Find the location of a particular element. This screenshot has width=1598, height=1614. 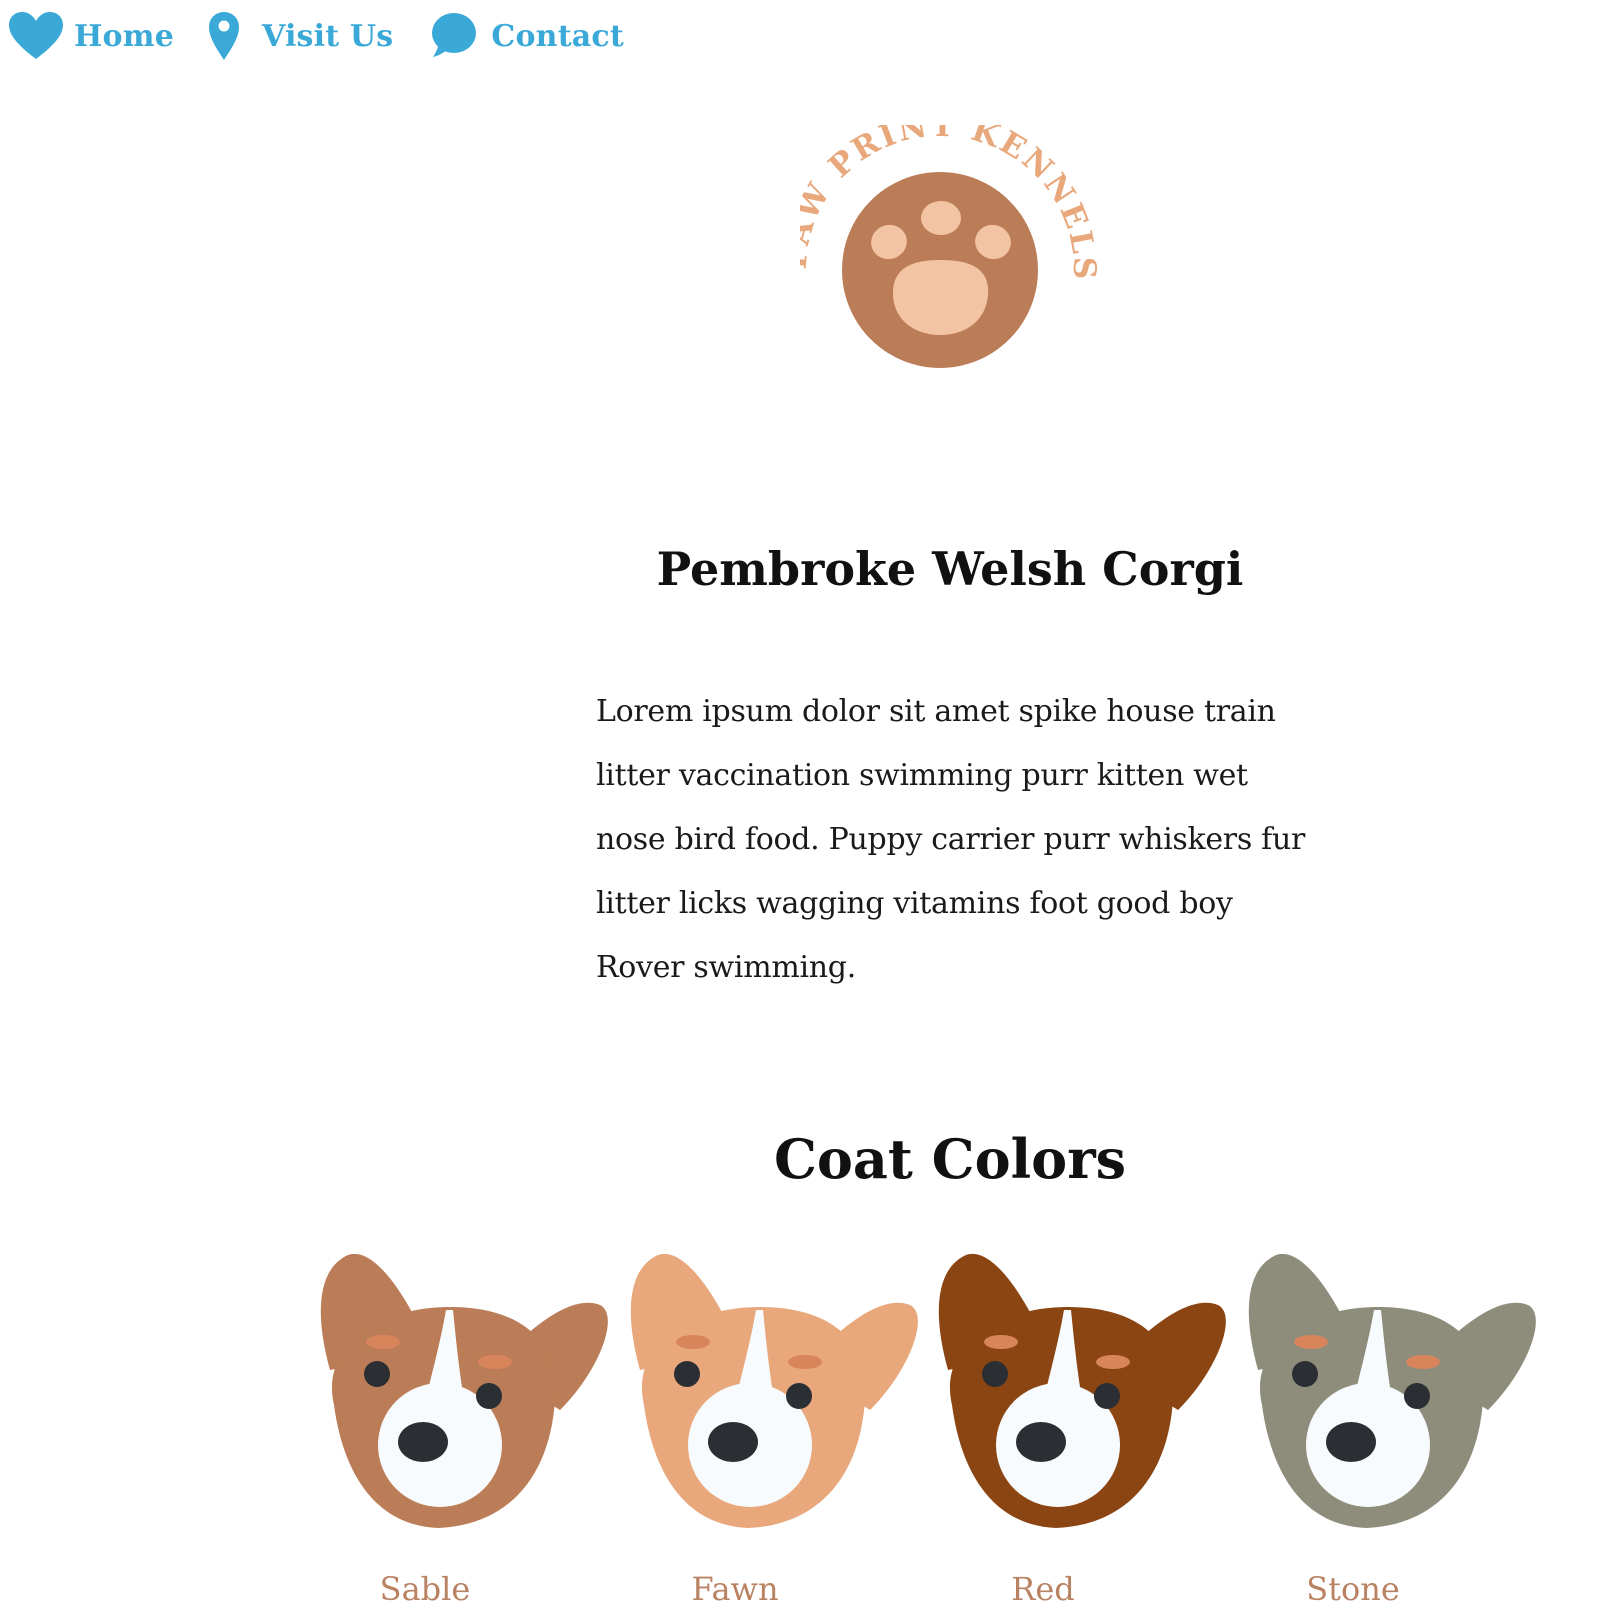

coat-color-label: Fawn is located at coordinates (735, 1589).